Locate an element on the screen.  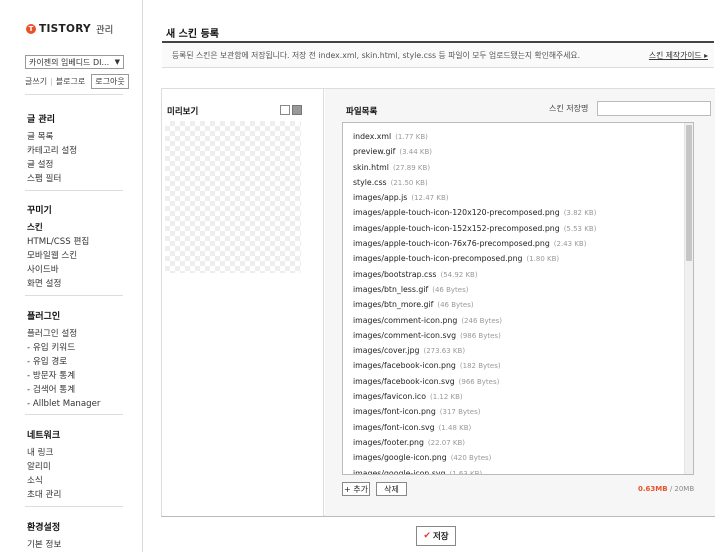
file-row: images/btn_more.gif (46 Bytes) is located at coordinates (474, 304).